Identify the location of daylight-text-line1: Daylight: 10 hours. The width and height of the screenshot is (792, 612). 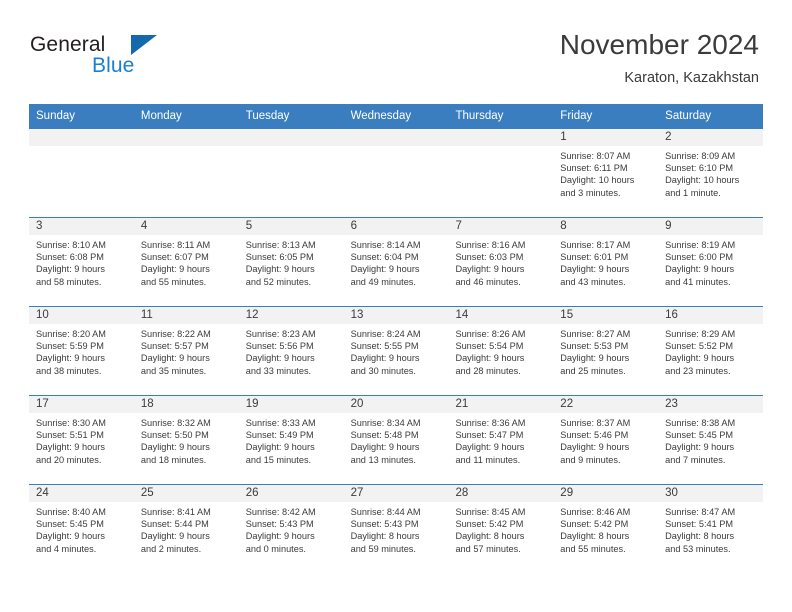
(702, 180).